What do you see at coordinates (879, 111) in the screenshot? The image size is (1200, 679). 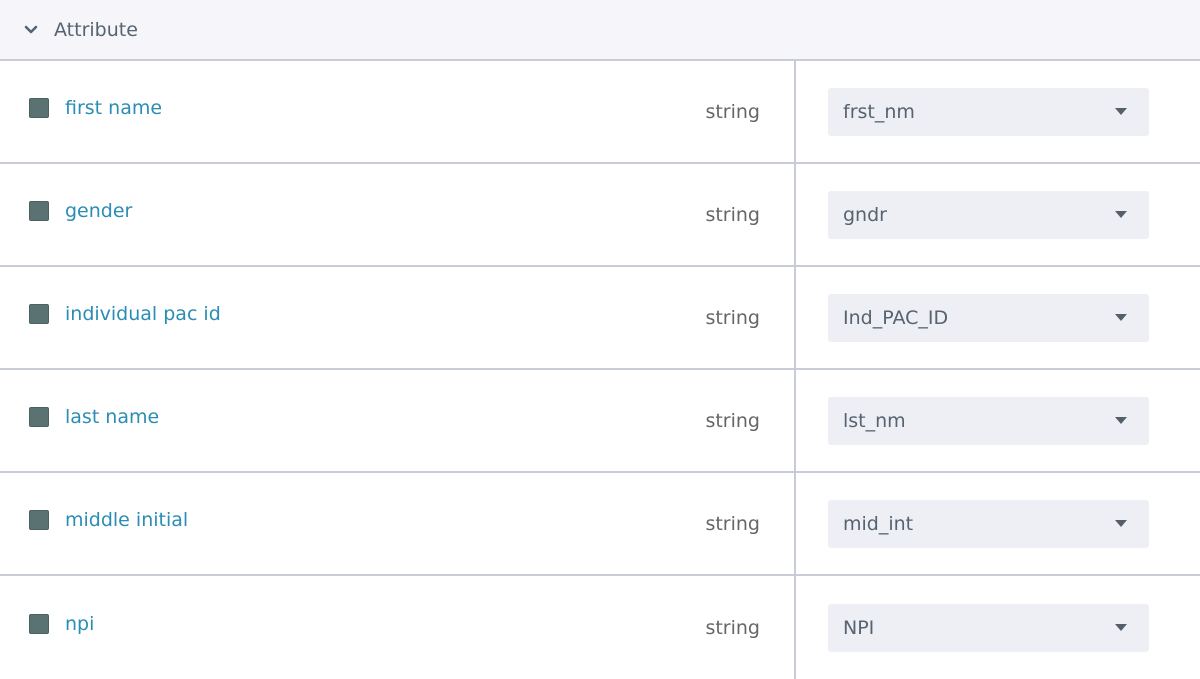 I see `mapping-select-value: frst_nm` at bounding box center [879, 111].